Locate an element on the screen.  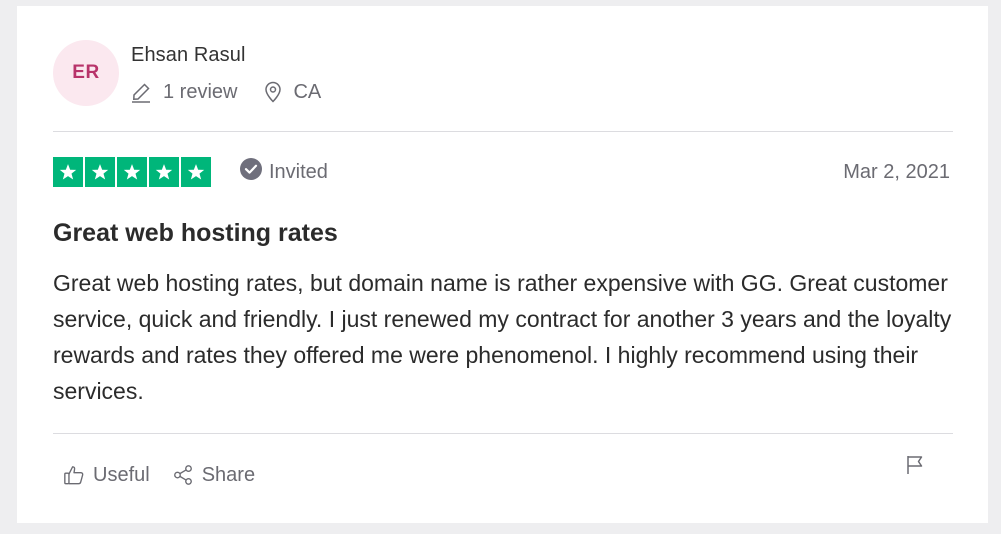
avatar-initials: ER is located at coordinates (86, 72).